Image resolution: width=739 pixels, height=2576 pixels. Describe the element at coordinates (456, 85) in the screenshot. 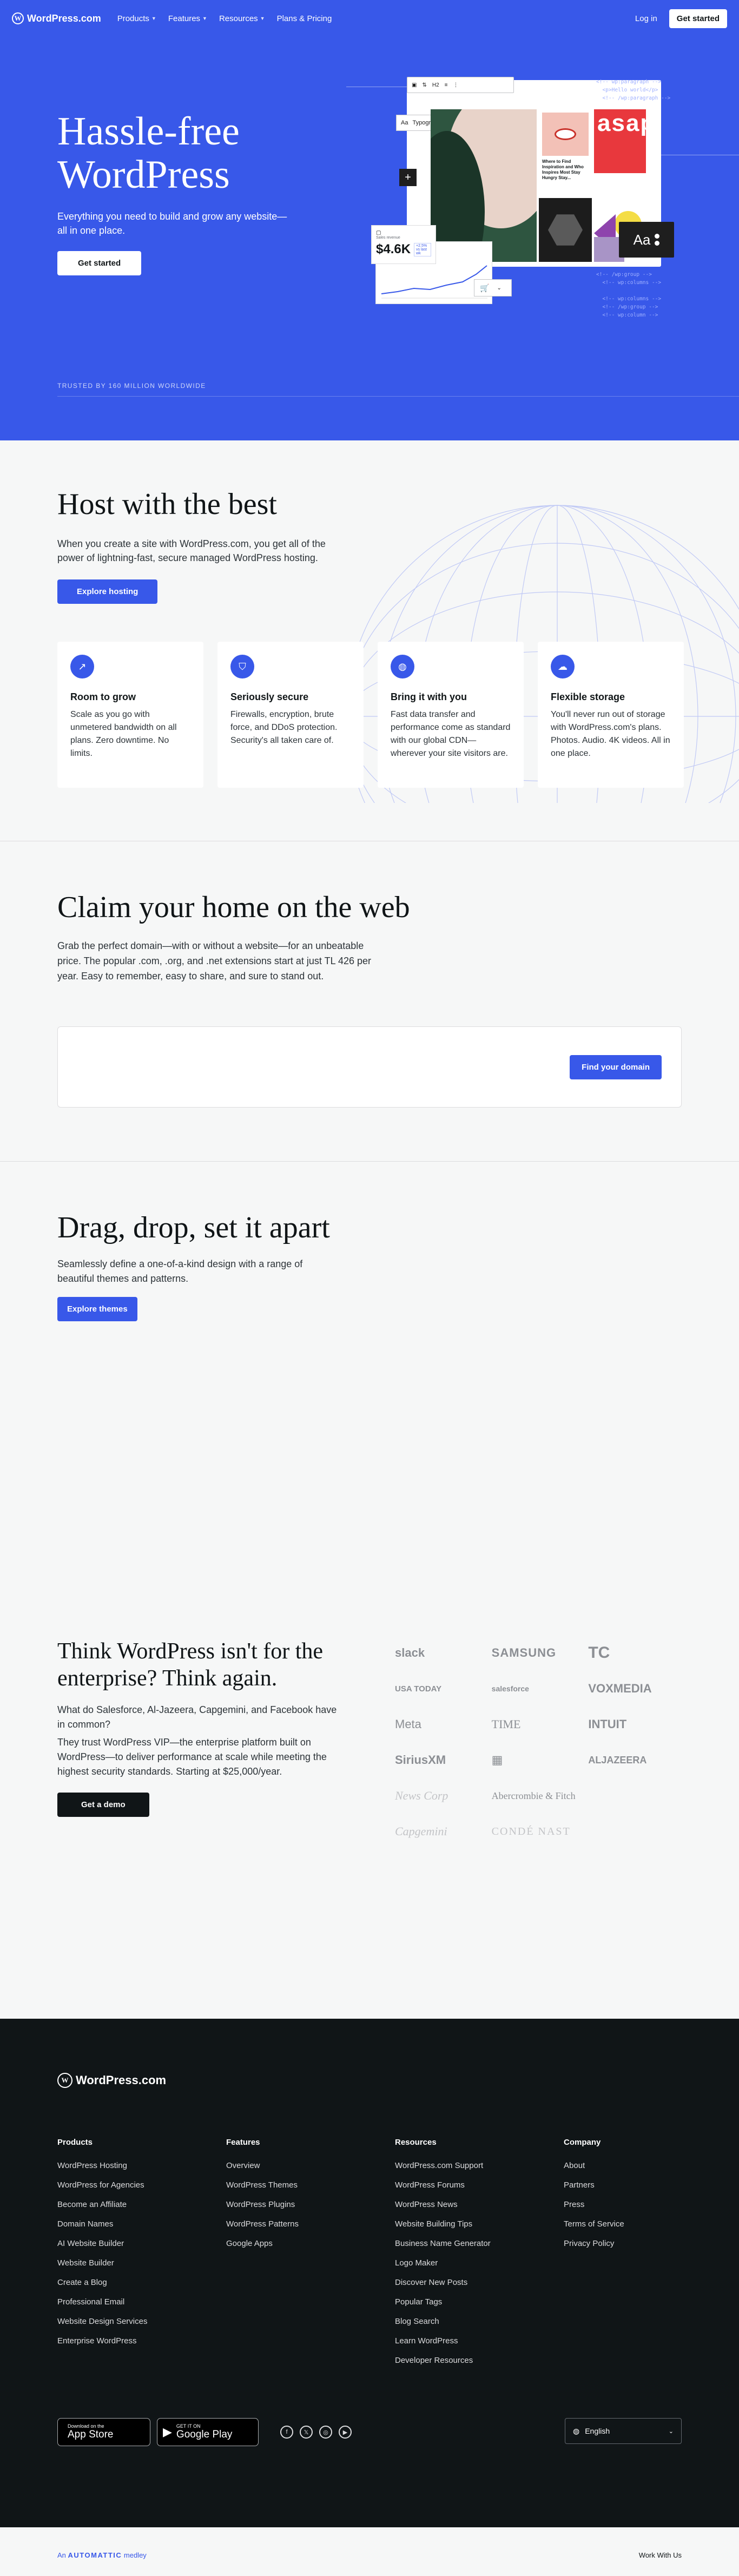

I see `more-icon: ⋮` at that location.